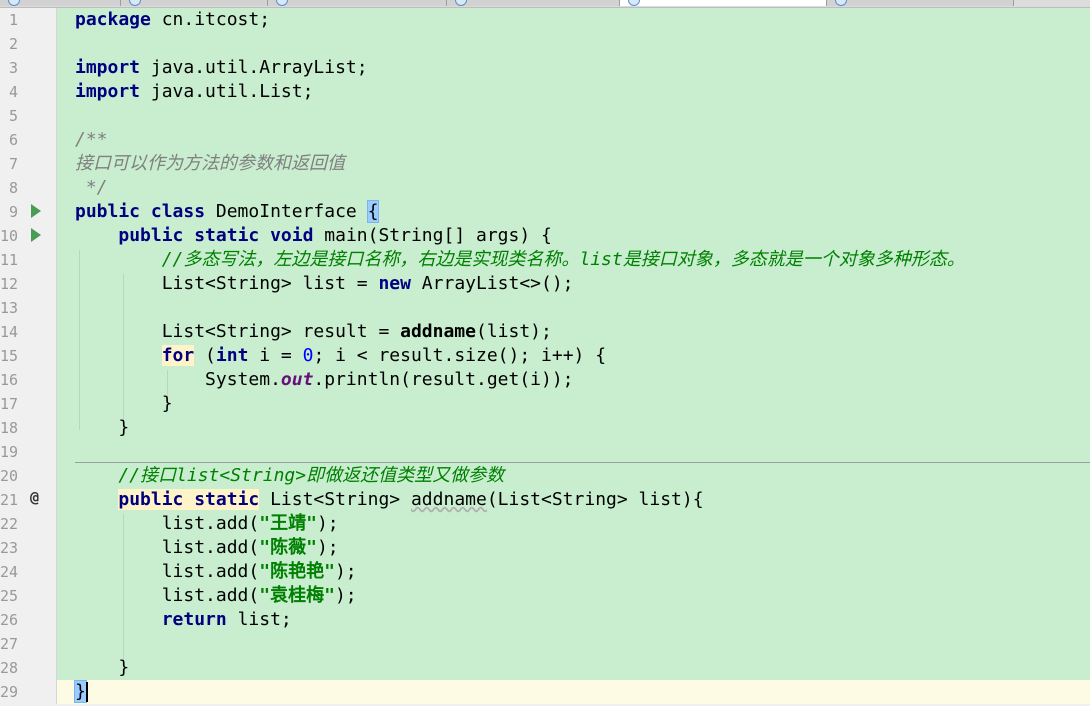 This screenshot has width=1090, height=706. Describe the element at coordinates (34, 497) in the screenshot. I see `override-icon: @` at that location.